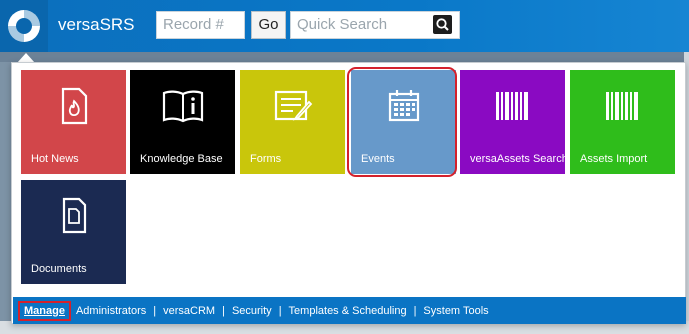  Describe the element at coordinates (455, 311) in the screenshot. I see `nav-link-system-tools: System Tools` at that location.